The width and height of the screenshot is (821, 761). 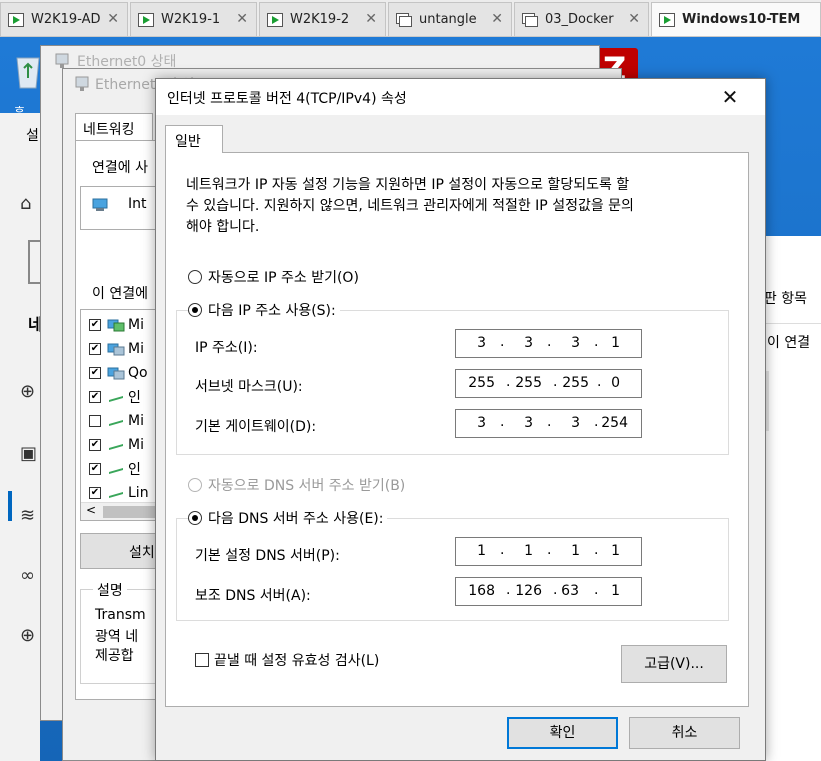 I want to click on tab-networking: 네트워킹, so click(x=114, y=127).